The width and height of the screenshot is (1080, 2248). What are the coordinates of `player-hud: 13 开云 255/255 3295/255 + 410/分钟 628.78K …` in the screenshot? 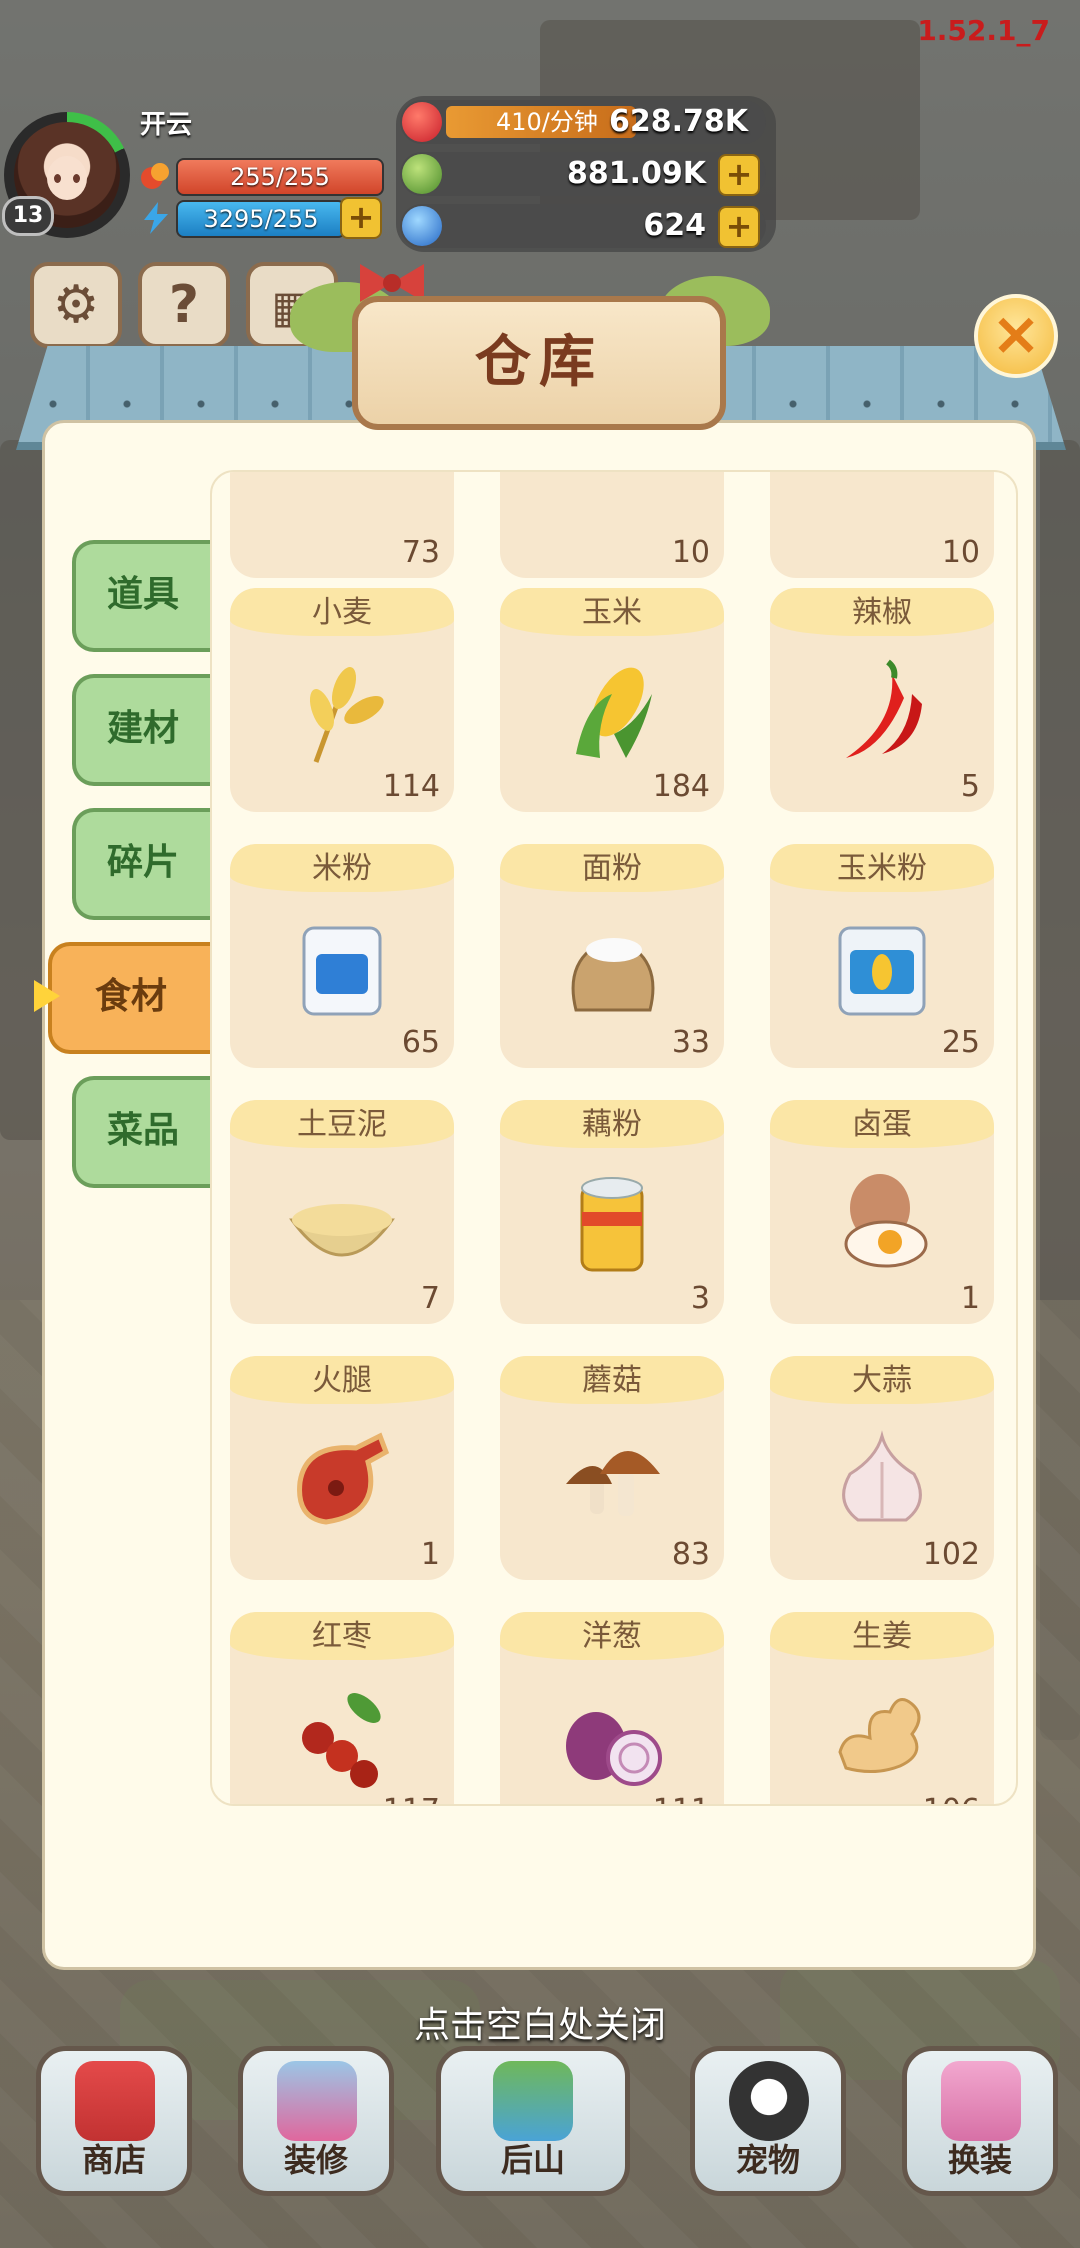 It's located at (390, 176).